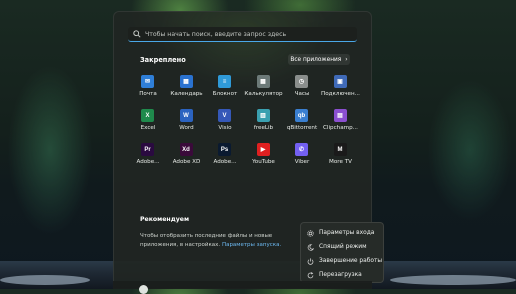  What do you see at coordinates (186, 115) in the screenshot?
I see `word-icon: W` at bounding box center [186, 115].